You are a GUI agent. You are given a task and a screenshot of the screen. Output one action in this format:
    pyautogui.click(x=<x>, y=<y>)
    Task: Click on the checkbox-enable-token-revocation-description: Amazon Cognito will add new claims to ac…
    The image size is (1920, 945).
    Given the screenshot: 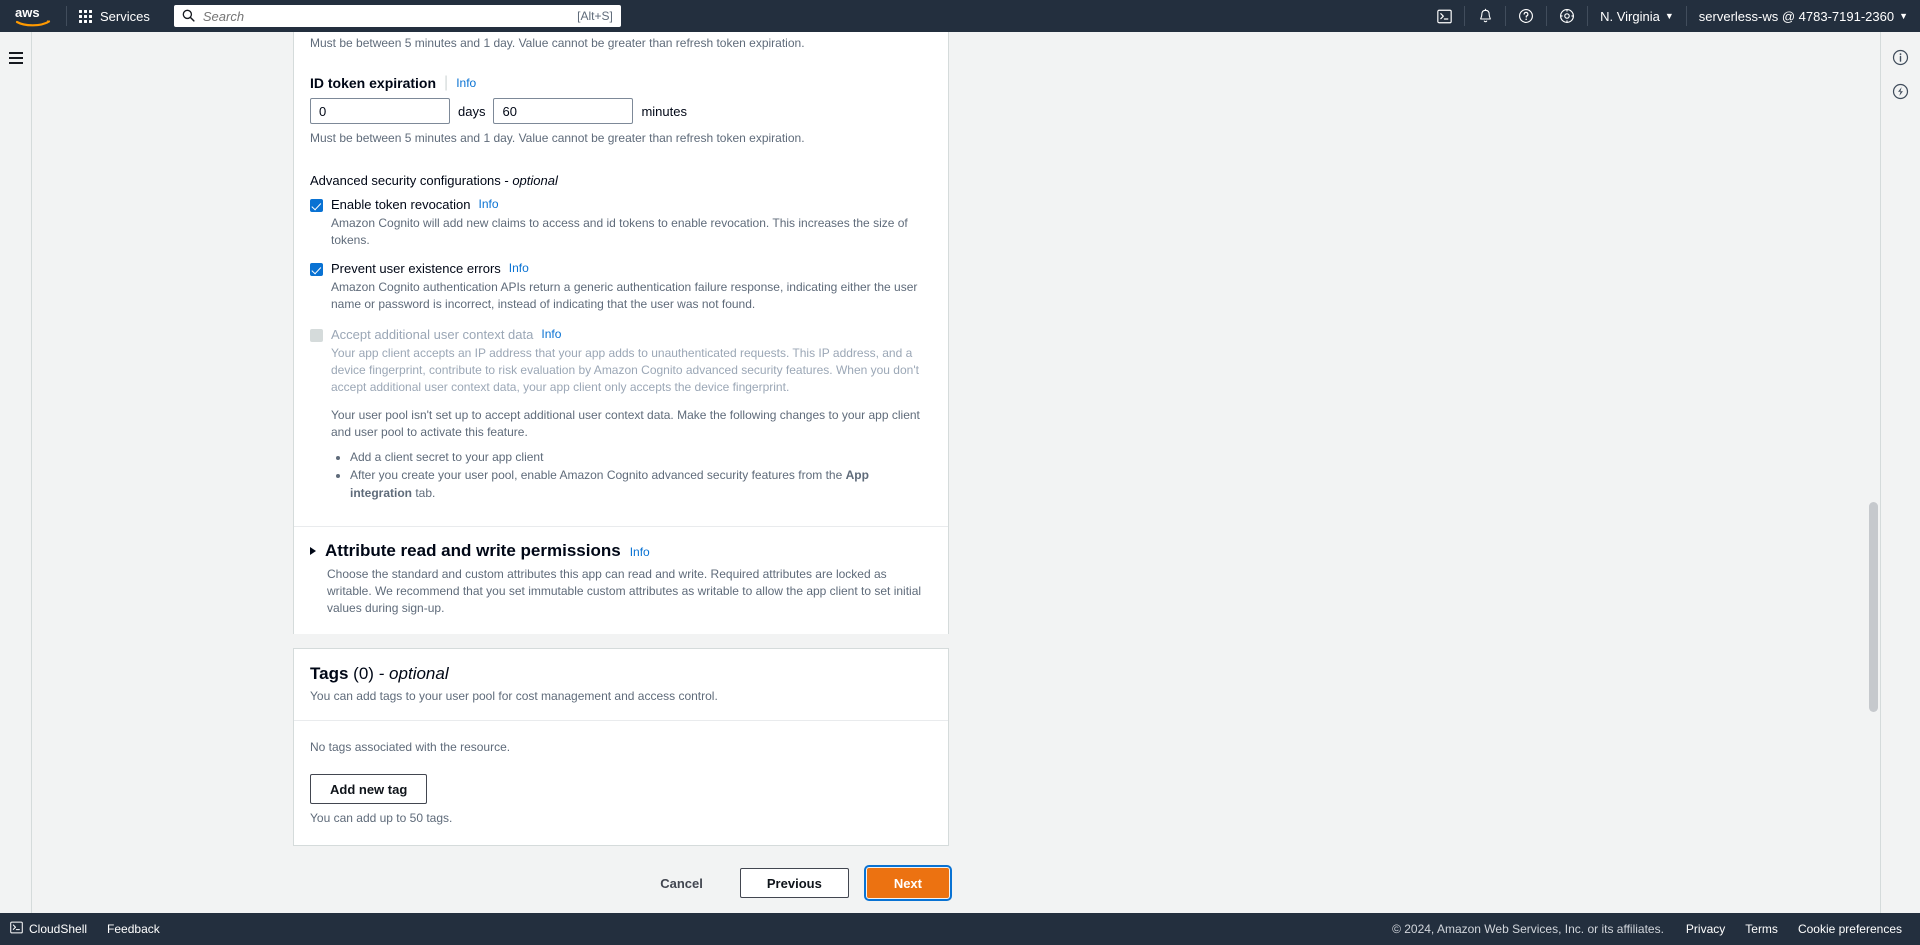 What is the action you would take?
    pyautogui.click(x=619, y=231)
    